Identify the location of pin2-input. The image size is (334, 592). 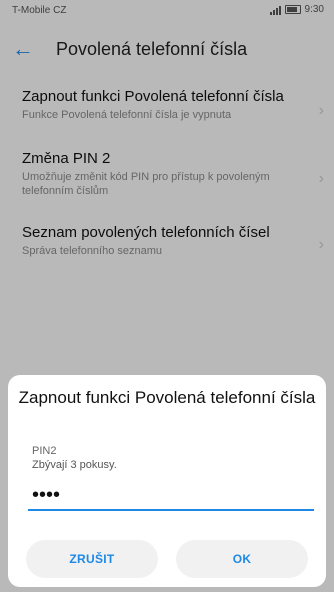
(171, 496).